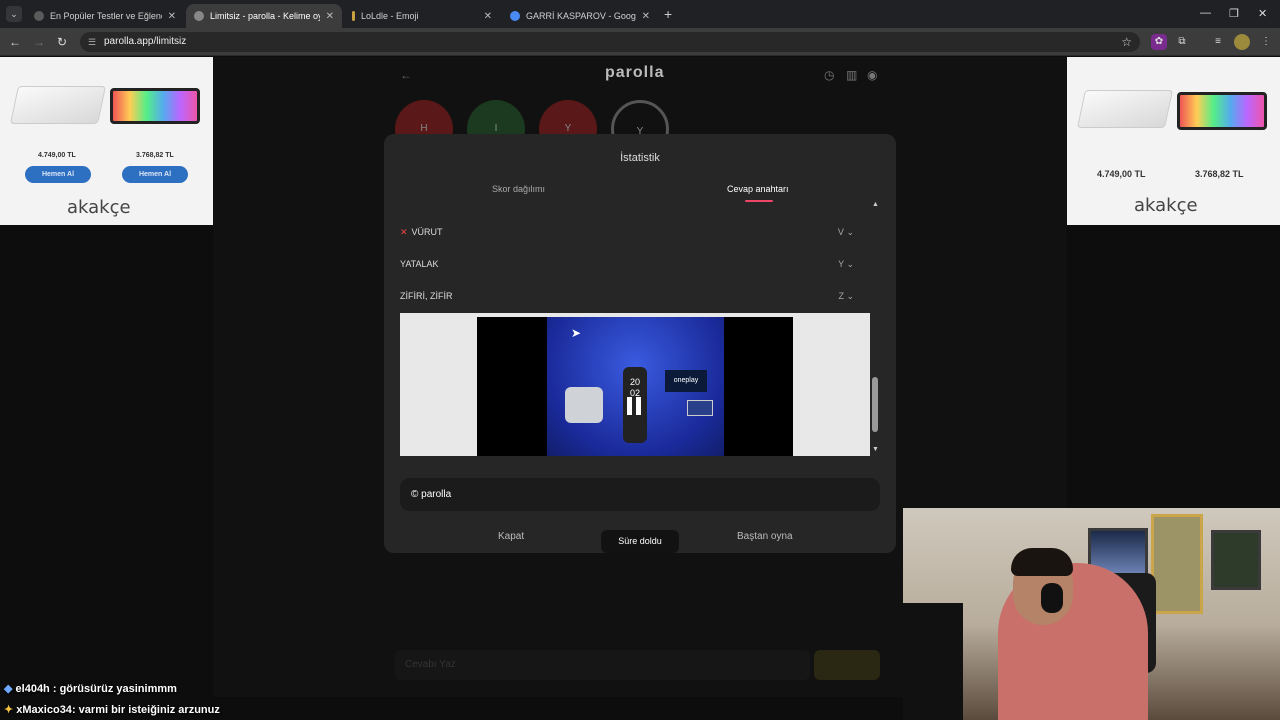 The width and height of the screenshot is (1280, 720). I want to click on chat-message: ◆ el404h : görüsürüz yasinimmm, so click(90, 689).